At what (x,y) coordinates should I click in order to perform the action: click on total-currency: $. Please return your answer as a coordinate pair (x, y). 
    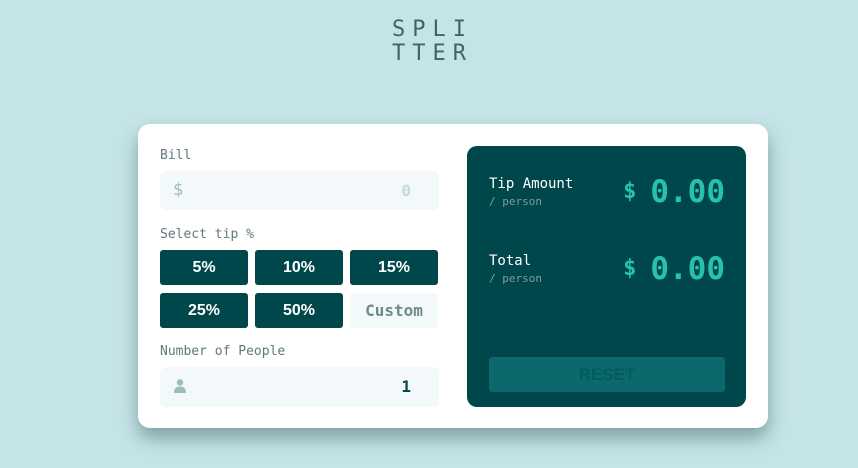
    Looking at the image, I should click on (630, 268).